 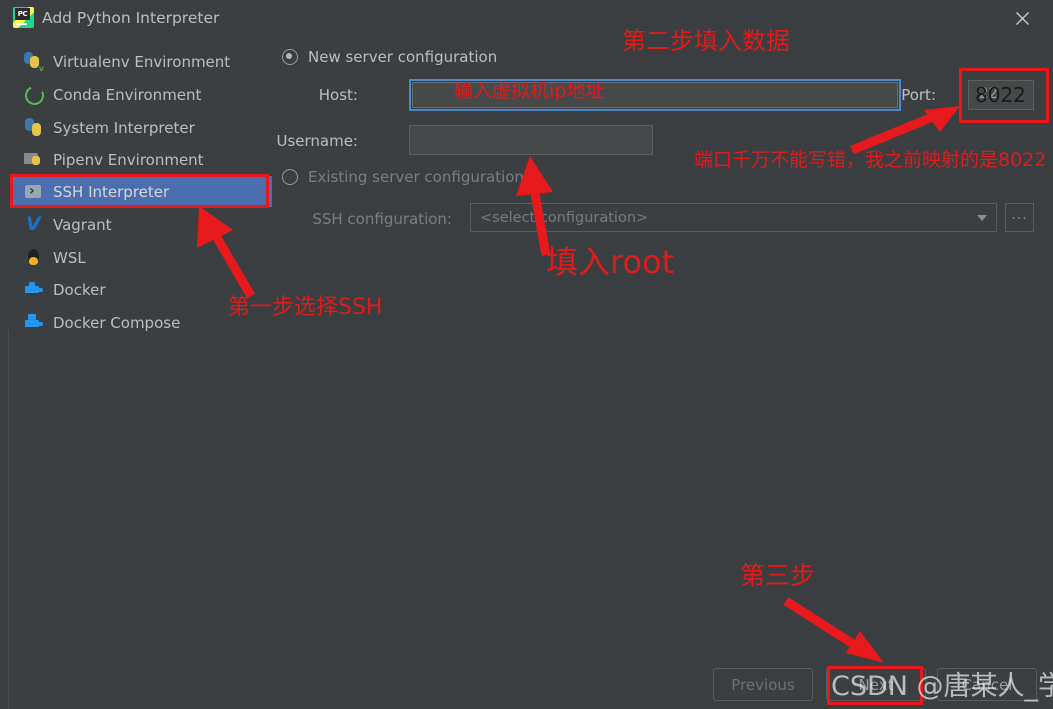 I want to click on annotation-arrow-username, so click(x=534, y=206).